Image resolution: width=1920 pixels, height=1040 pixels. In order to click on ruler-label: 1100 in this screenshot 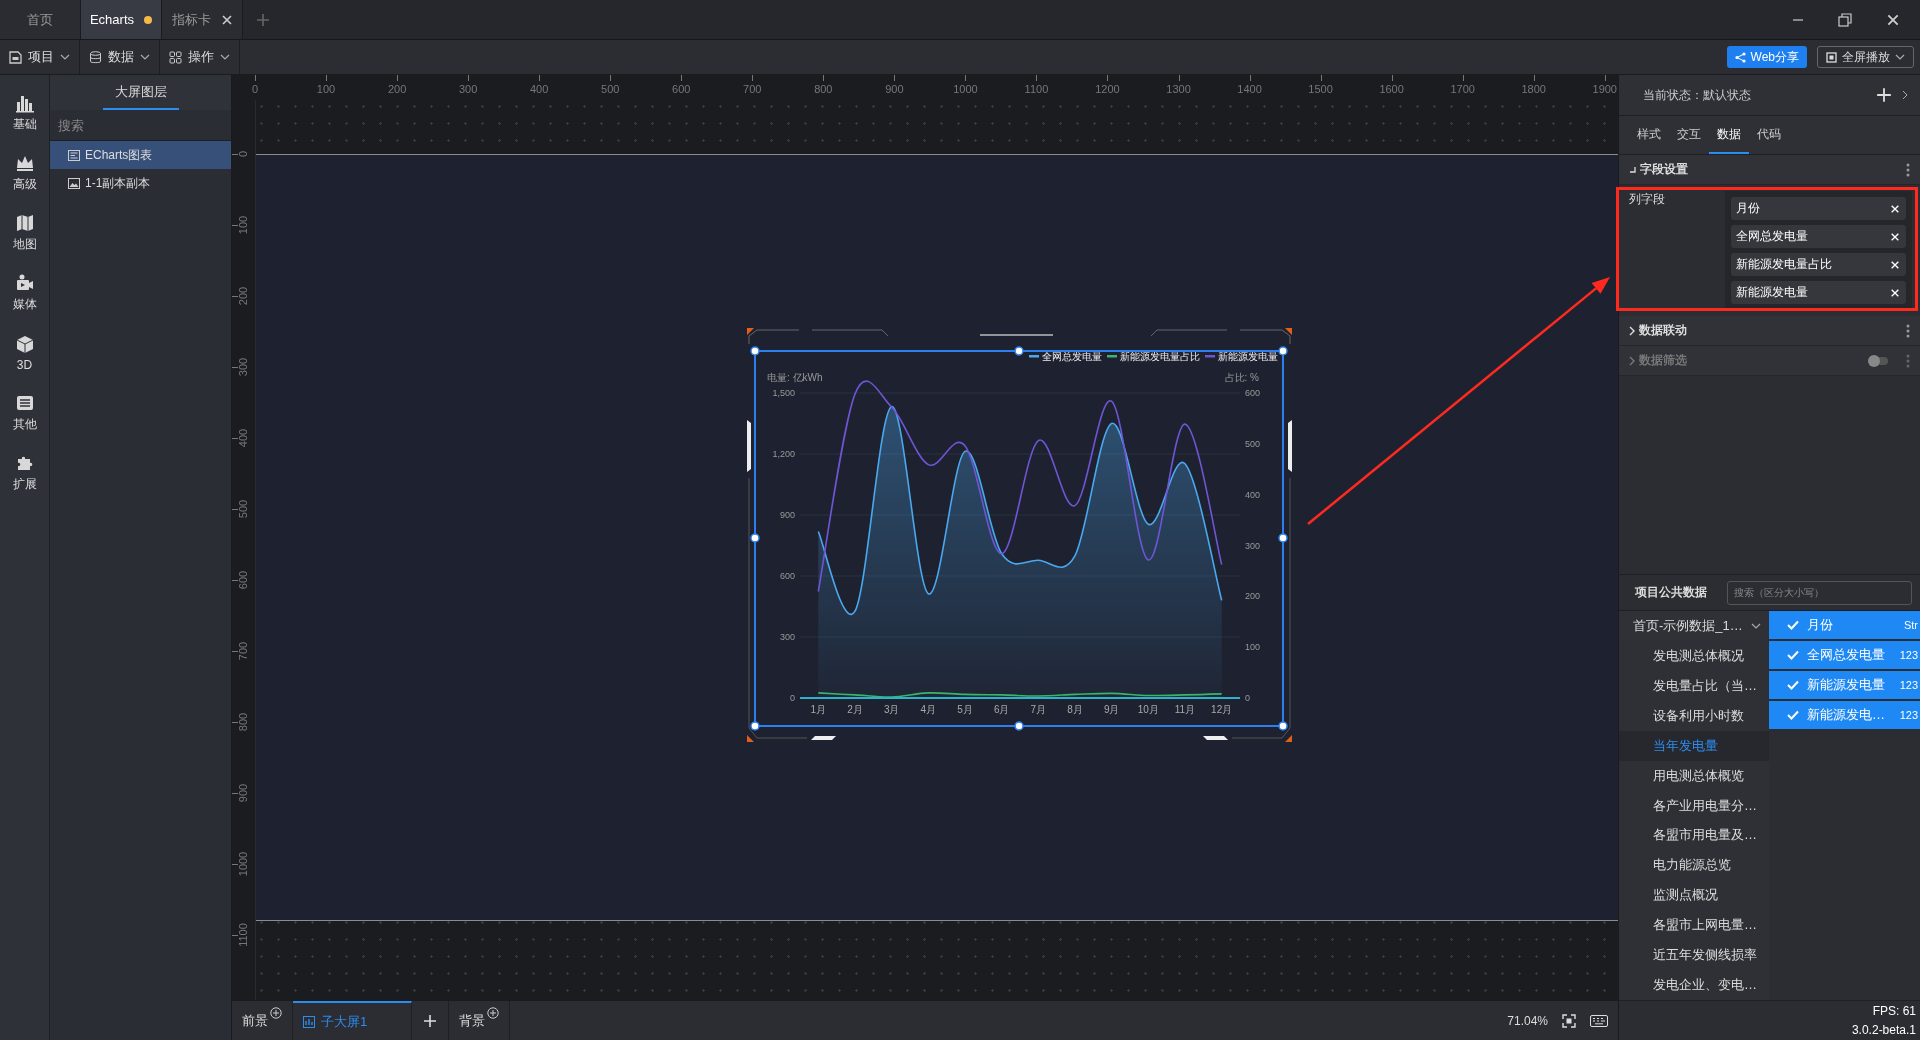, I will do `click(243, 935)`.